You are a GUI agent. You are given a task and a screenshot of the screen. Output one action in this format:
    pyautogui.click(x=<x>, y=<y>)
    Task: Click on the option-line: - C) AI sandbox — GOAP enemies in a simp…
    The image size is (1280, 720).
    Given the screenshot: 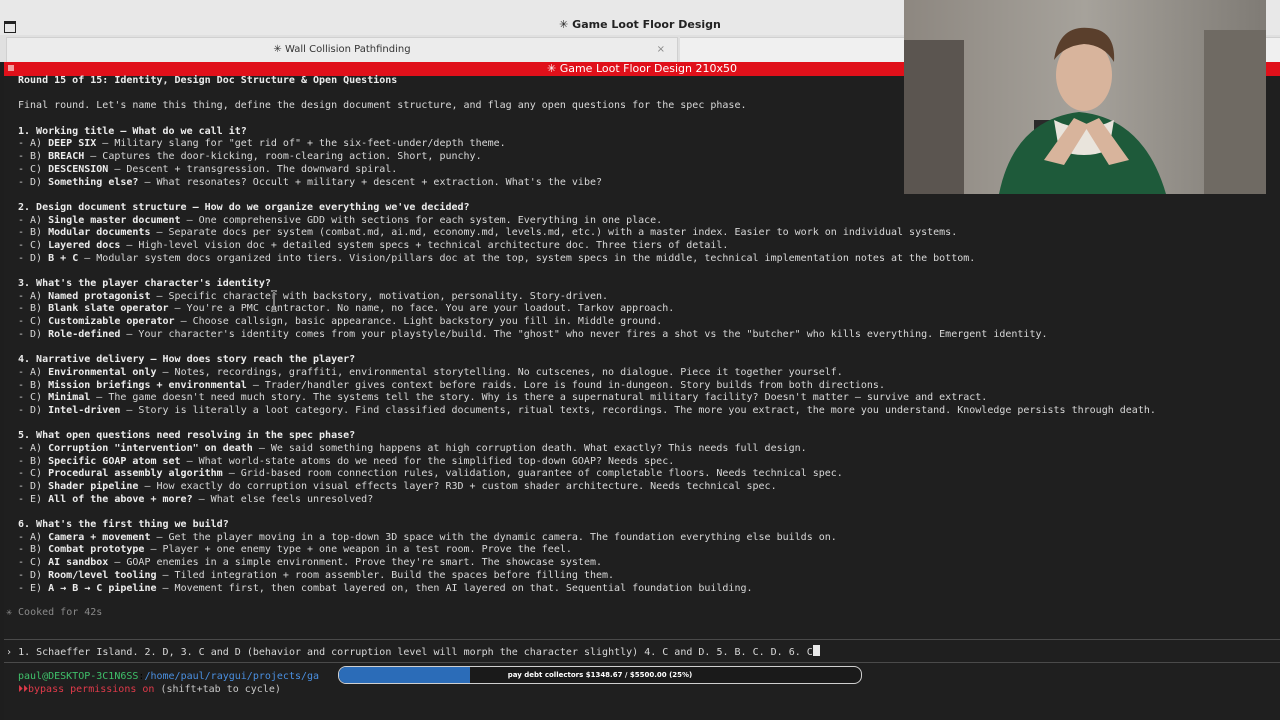 What is the action you would take?
    pyautogui.click(x=643, y=563)
    